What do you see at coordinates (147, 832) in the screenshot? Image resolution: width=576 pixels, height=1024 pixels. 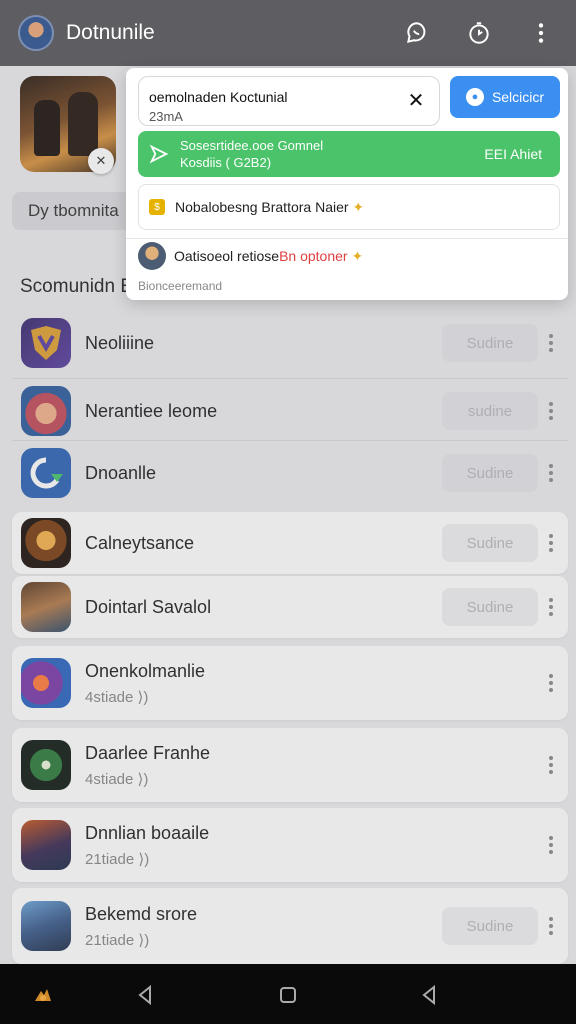 I see `app-name: Dnnlian boaaile` at bounding box center [147, 832].